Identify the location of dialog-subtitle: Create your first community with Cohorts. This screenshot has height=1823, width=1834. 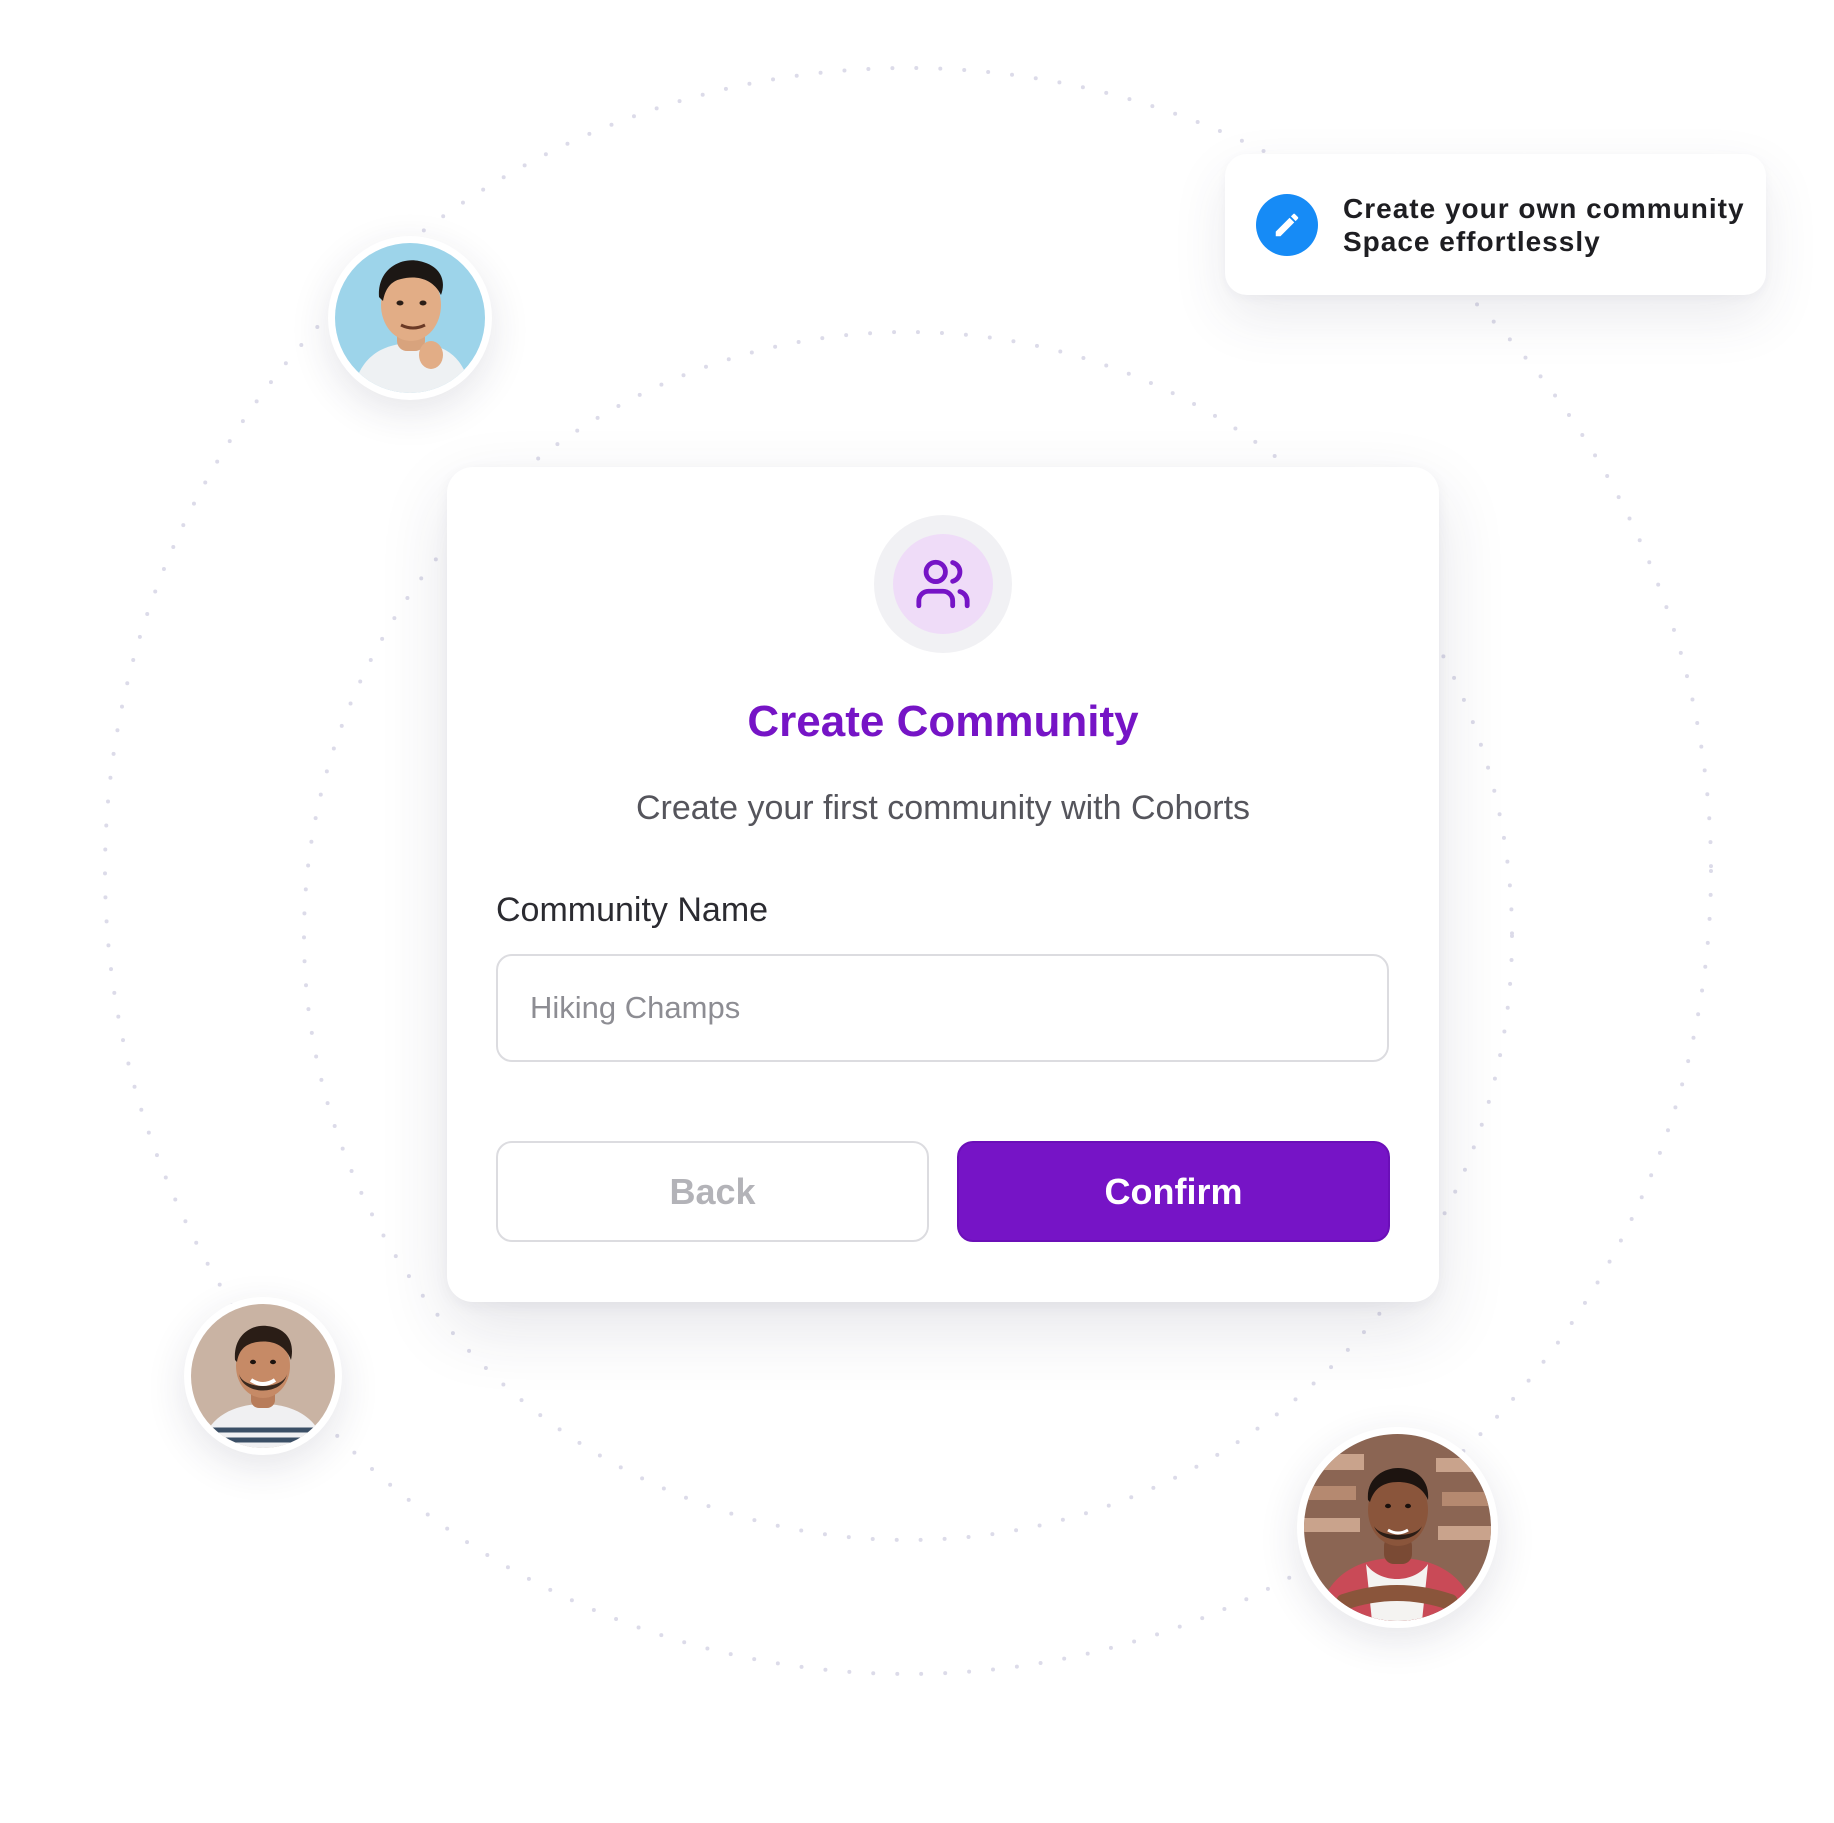
(943, 808).